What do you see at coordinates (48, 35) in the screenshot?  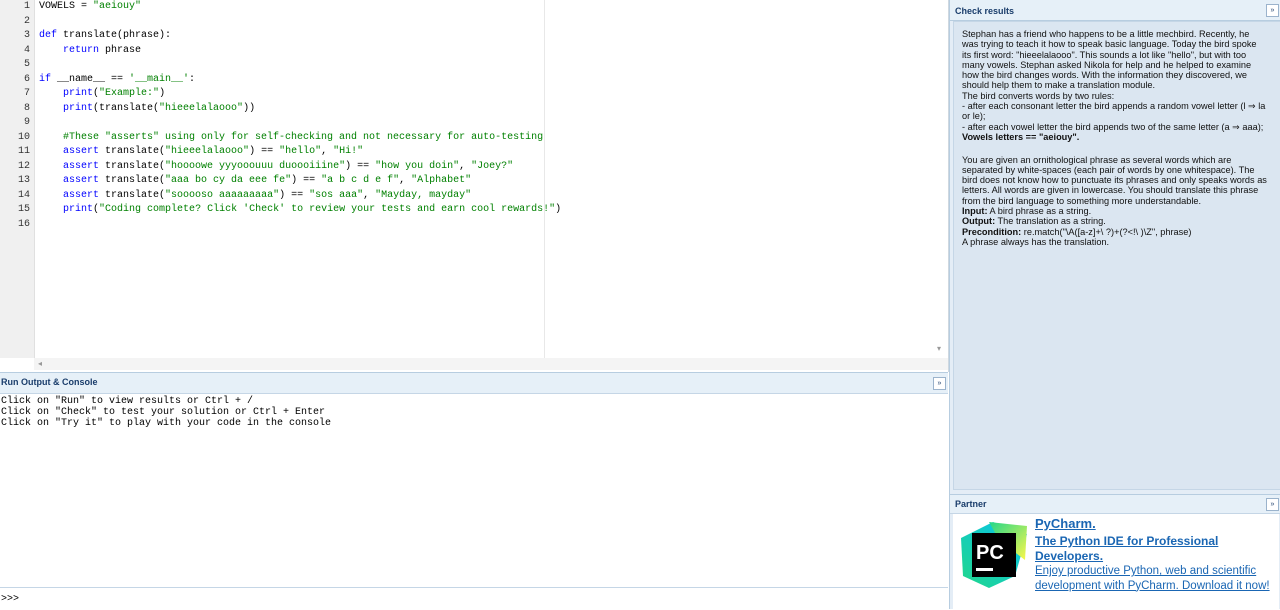 I see `code-token: def` at bounding box center [48, 35].